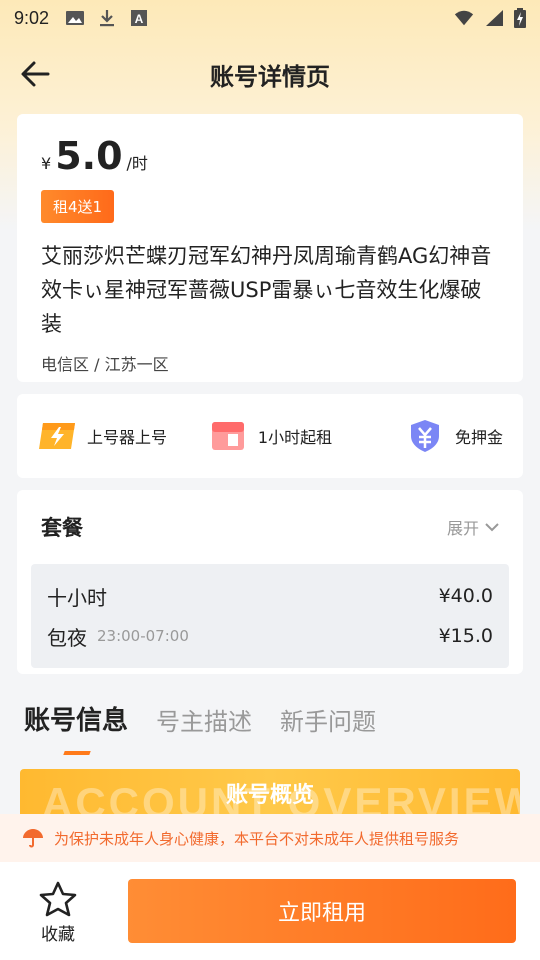 The height and width of the screenshot is (960, 540). What do you see at coordinates (270, 156) in the screenshot?
I see `price-row: ¥ 5.0 /时` at bounding box center [270, 156].